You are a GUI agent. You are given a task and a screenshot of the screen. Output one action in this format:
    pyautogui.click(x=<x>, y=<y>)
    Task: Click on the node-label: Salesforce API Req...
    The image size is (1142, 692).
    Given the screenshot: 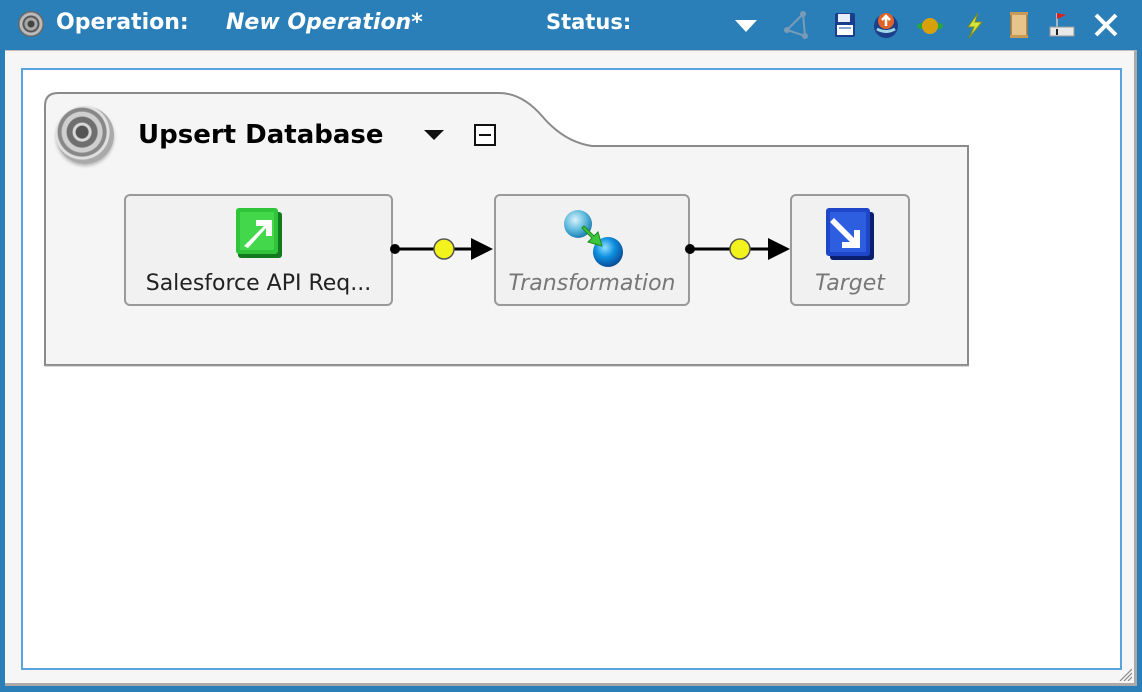 What is the action you would take?
    pyautogui.click(x=258, y=283)
    